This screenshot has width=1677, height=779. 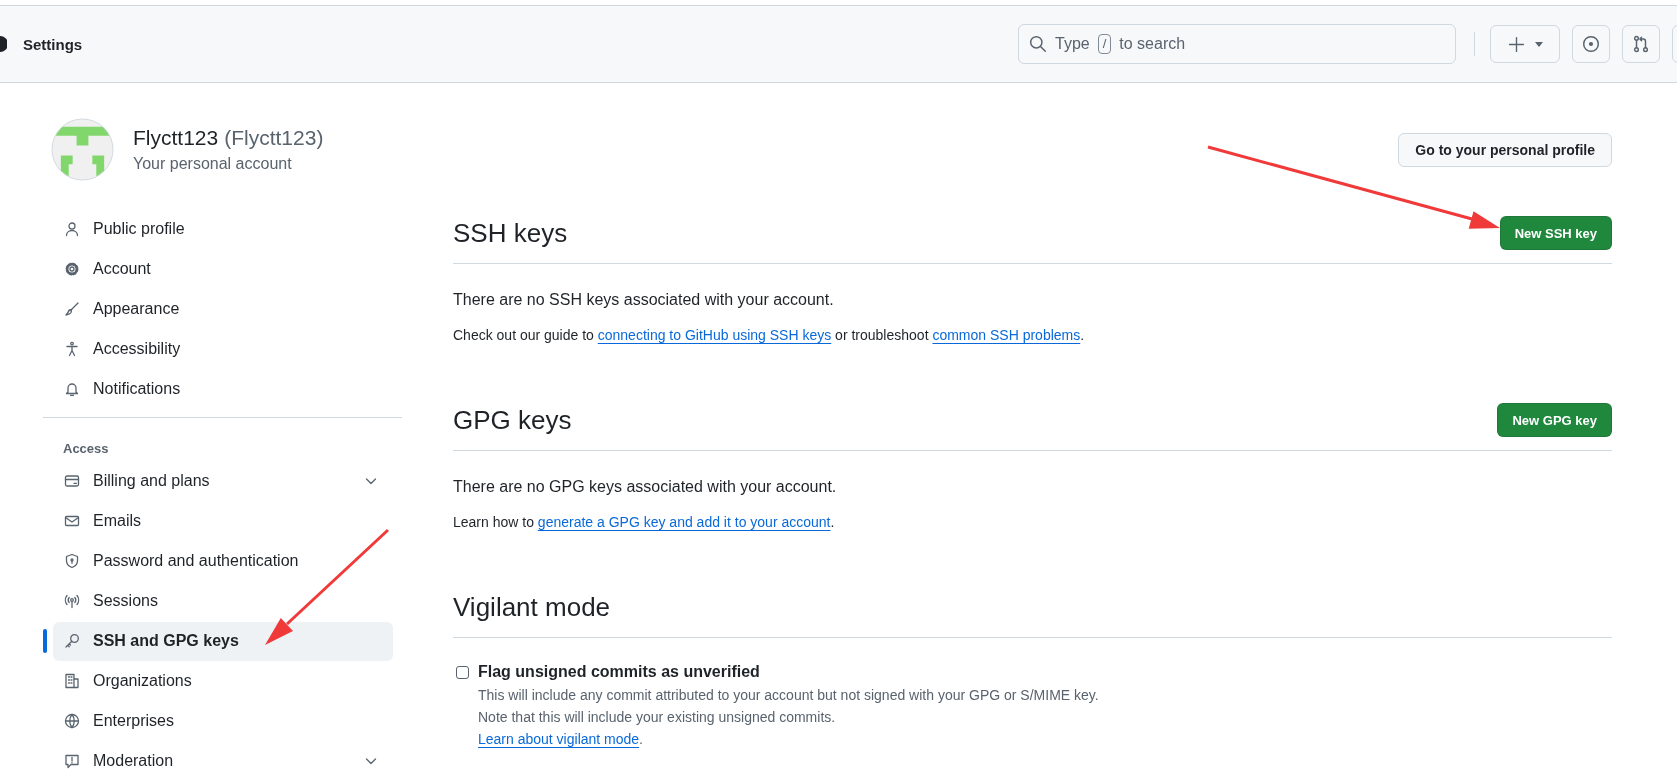 What do you see at coordinates (223, 721) in the screenshot?
I see `sidebar-item: Enterprises` at bounding box center [223, 721].